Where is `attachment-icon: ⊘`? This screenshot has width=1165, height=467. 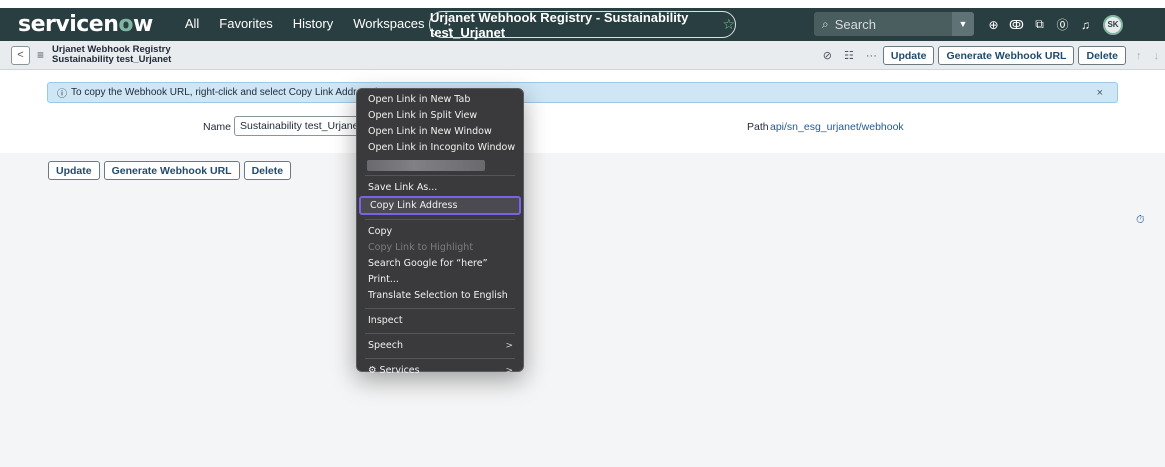 attachment-icon: ⊘ is located at coordinates (827, 55).